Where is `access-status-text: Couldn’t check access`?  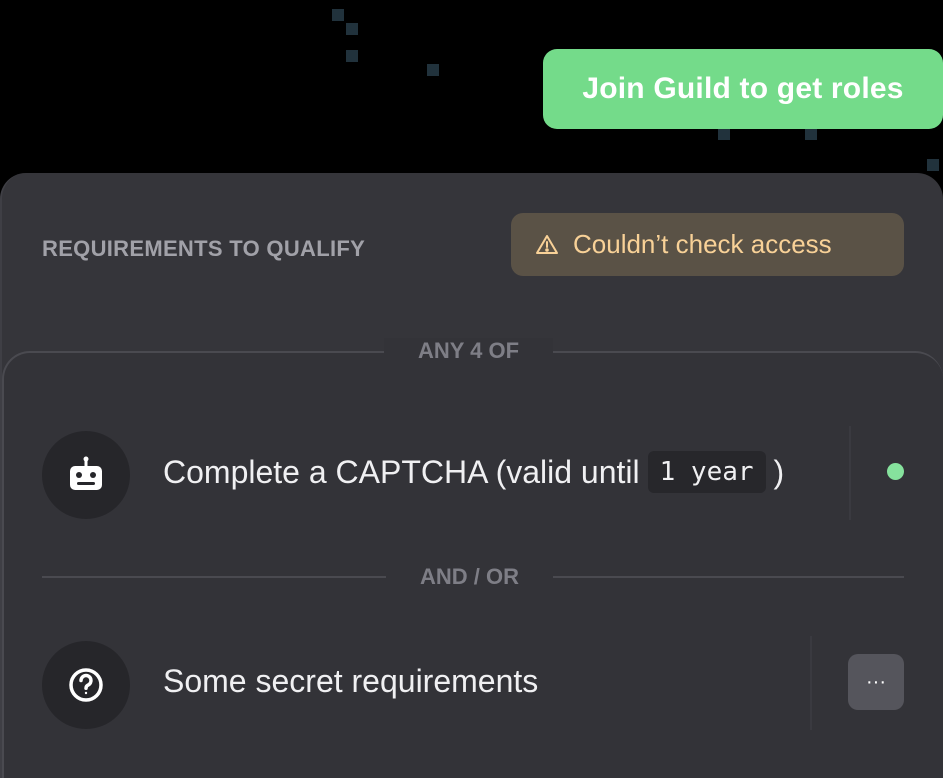
access-status-text: Couldn’t check access is located at coordinates (702, 244).